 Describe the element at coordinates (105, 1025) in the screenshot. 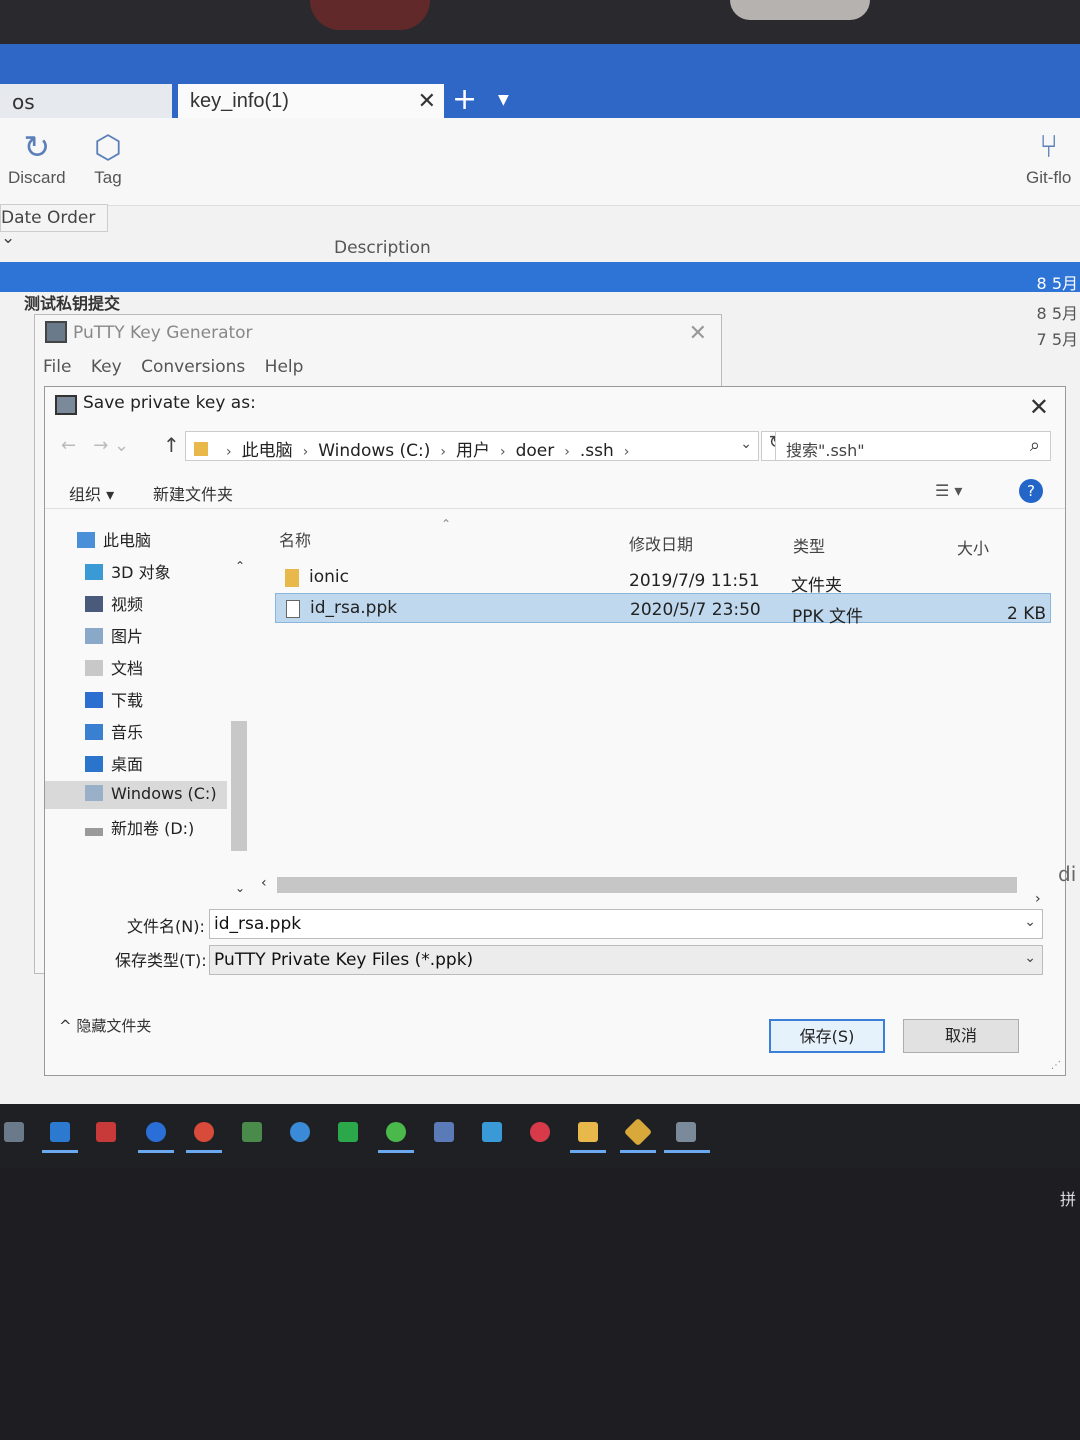

I see `hide-folders-toggle: ^ 隐藏文件夹` at that location.